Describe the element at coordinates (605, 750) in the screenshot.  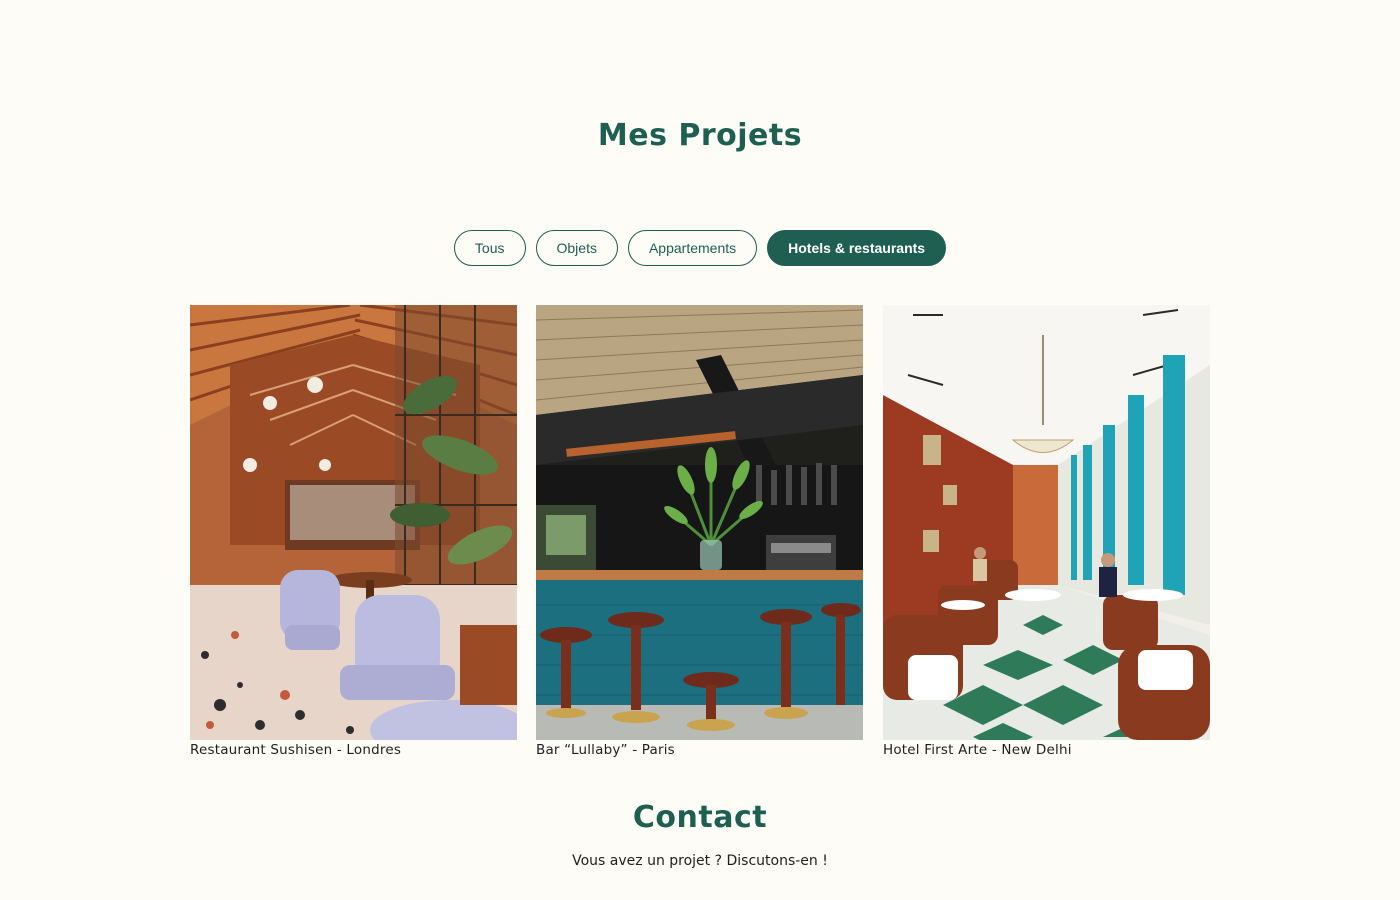
I see `project-caption: Bar “Lullaby” - Paris` at that location.